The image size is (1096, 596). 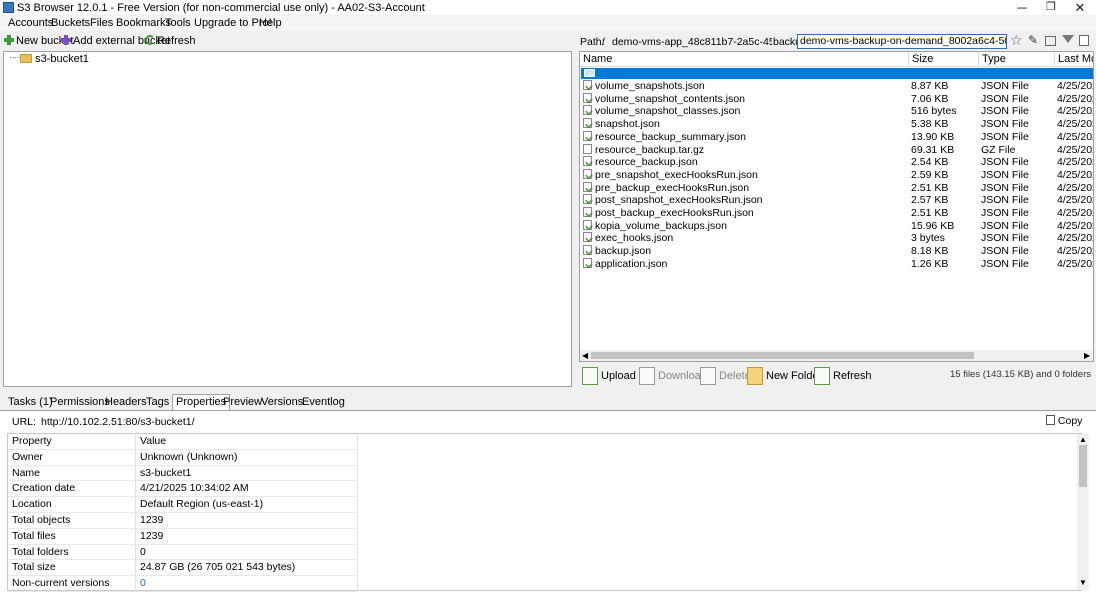 I want to click on column-header-type: Type, so click(x=1017, y=59).